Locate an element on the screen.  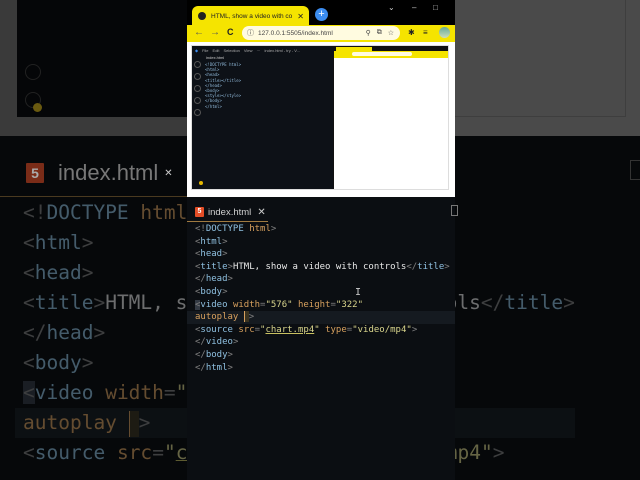
code-line: </body> is located at coordinates (214, 354).